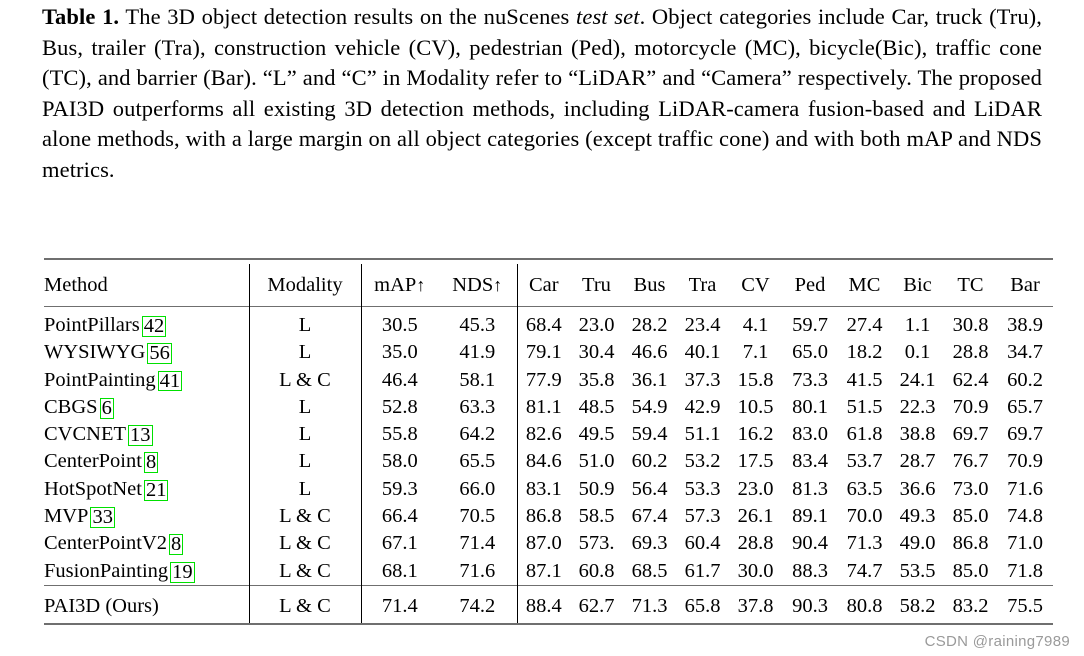 The height and width of the screenshot is (656, 1084). I want to click on cell-tru: 35.8, so click(596, 379).